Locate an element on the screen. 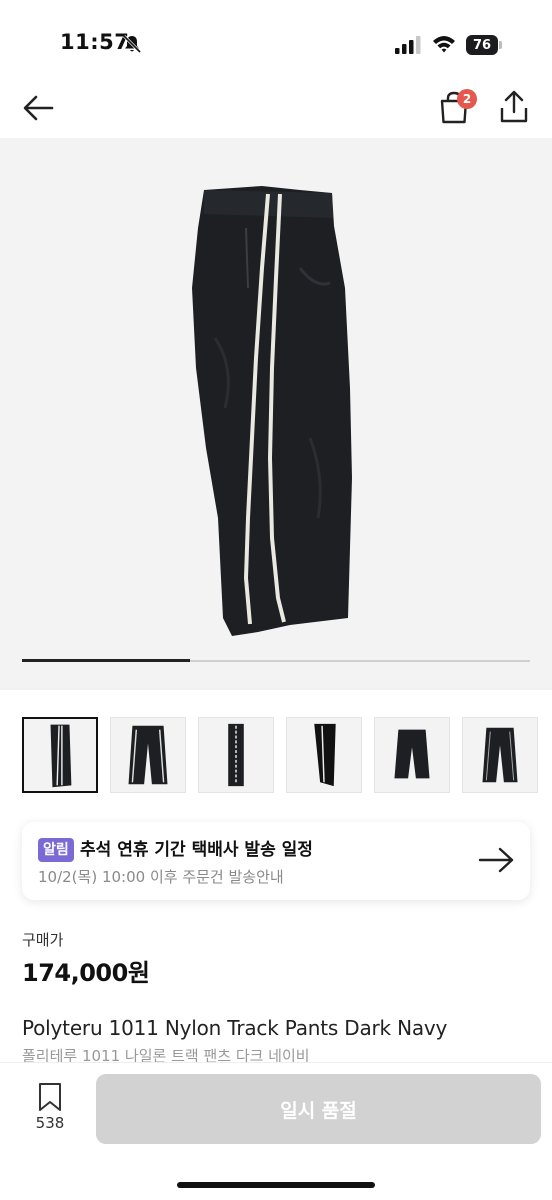 The height and width of the screenshot is (1200, 552). back-arrow-icon is located at coordinates (38, 108).